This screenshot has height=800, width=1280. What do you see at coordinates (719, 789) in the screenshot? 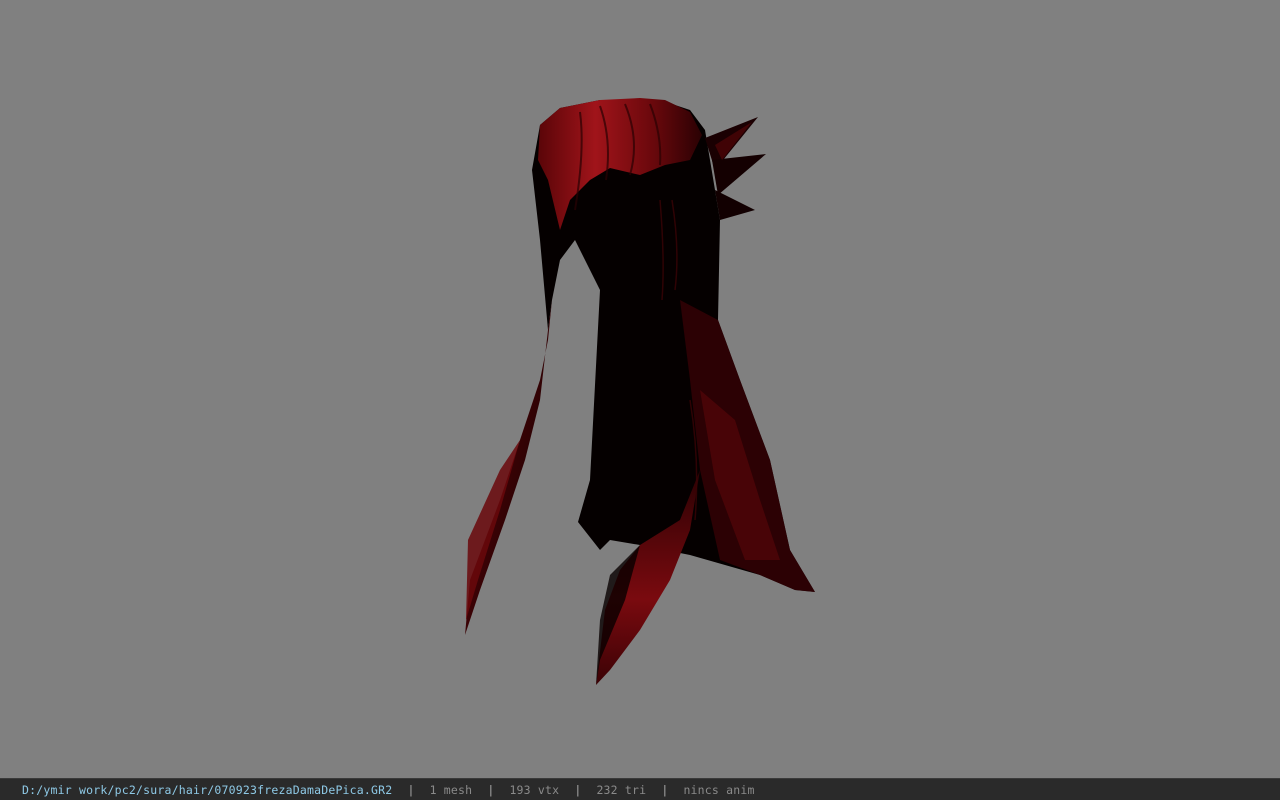
I see `animation-status-label: nincs anim` at bounding box center [719, 789].